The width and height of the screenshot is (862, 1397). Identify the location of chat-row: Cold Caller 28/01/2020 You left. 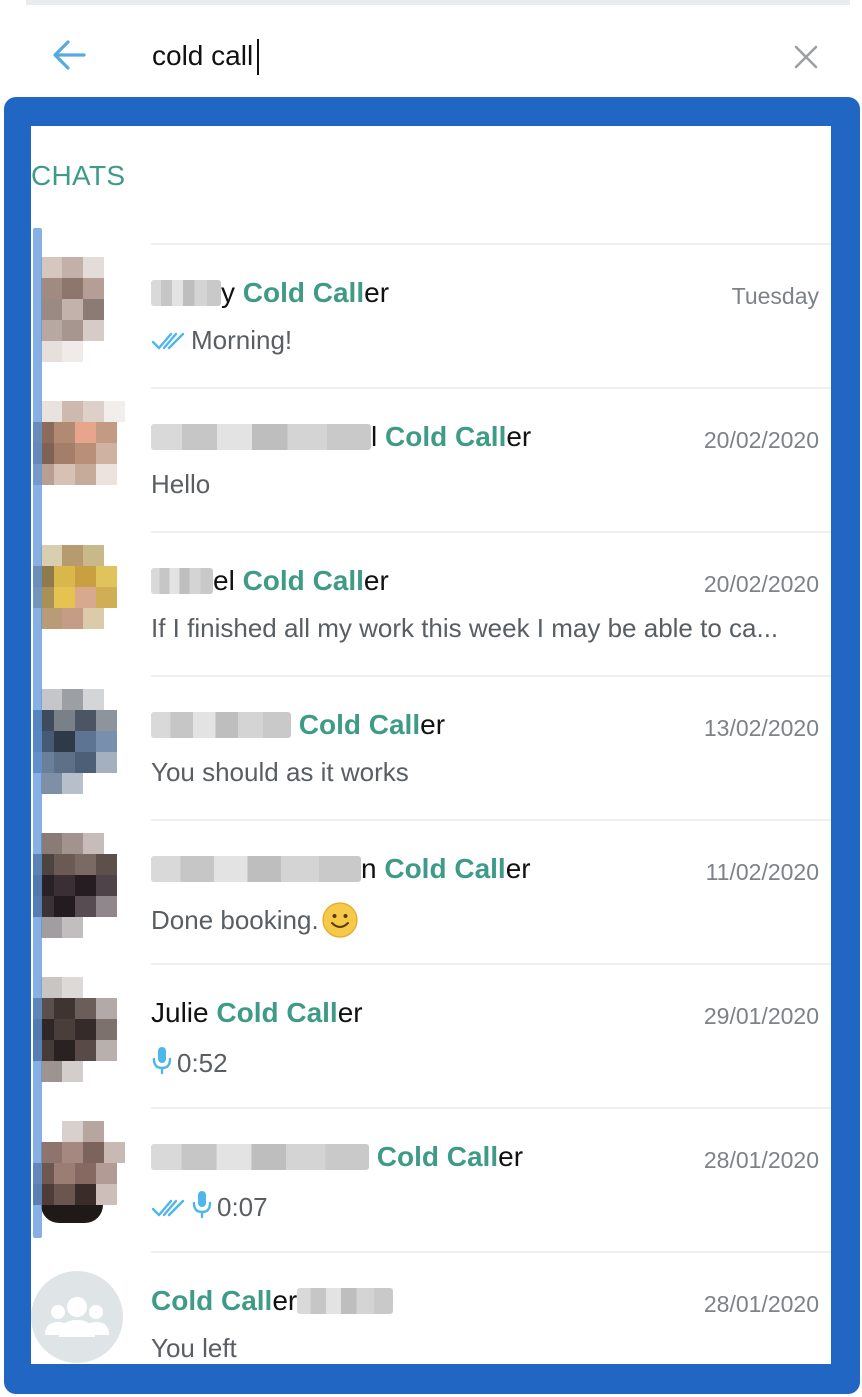
(431, 1307).